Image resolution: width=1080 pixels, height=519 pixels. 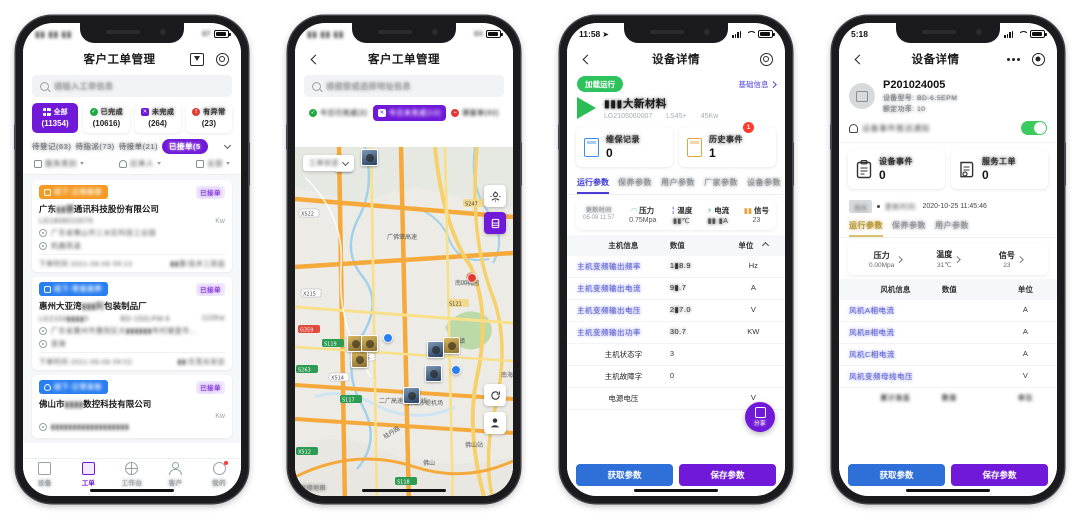 I want to click on map-search-input: 请搜索或选择地址信息, so click(x=404, y=86).